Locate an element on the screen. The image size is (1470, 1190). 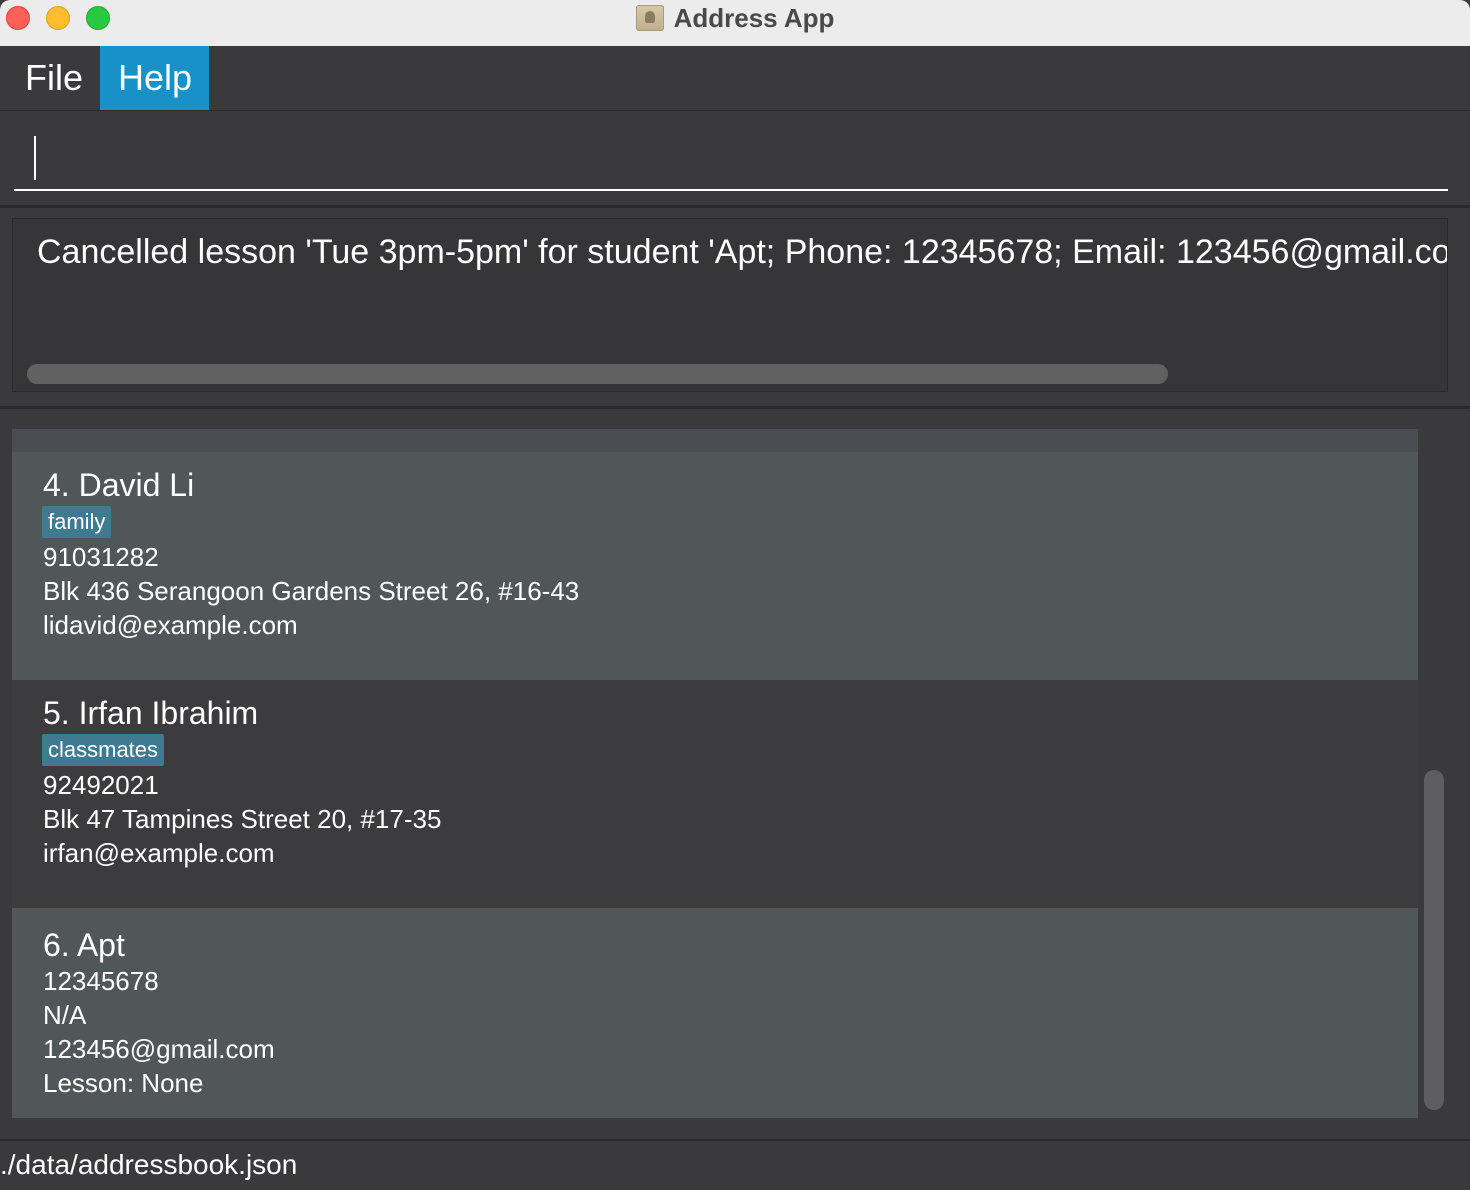
person-lesson: Lesson: None is located at coordinates (123, 1083).